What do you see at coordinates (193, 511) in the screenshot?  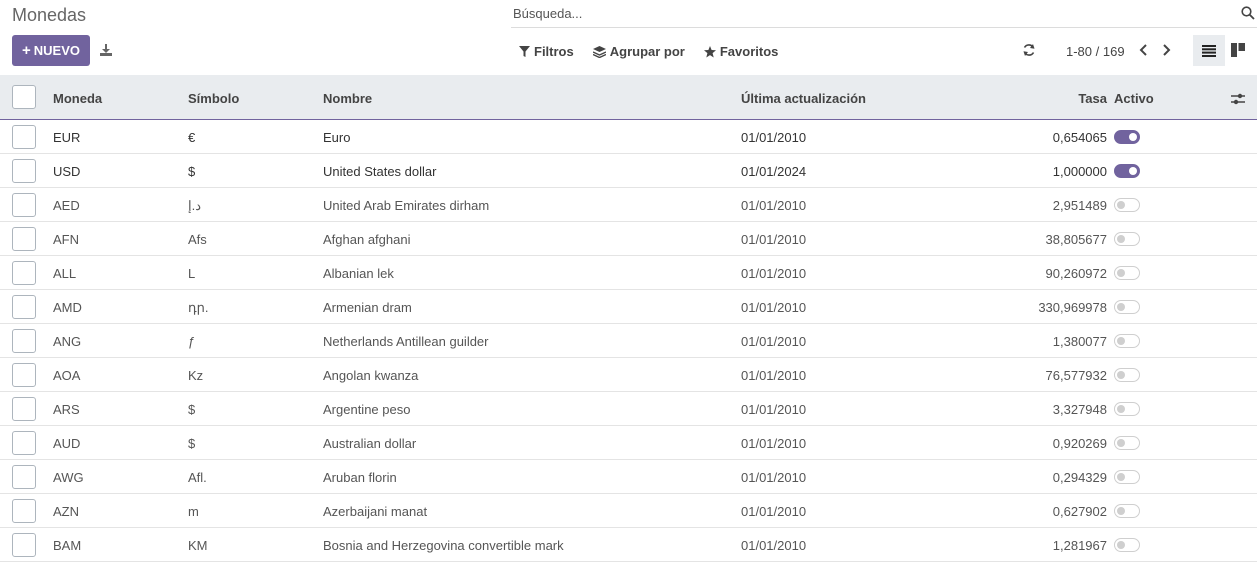 I see `cell-symbol: m` at bounding box center [193, 511].